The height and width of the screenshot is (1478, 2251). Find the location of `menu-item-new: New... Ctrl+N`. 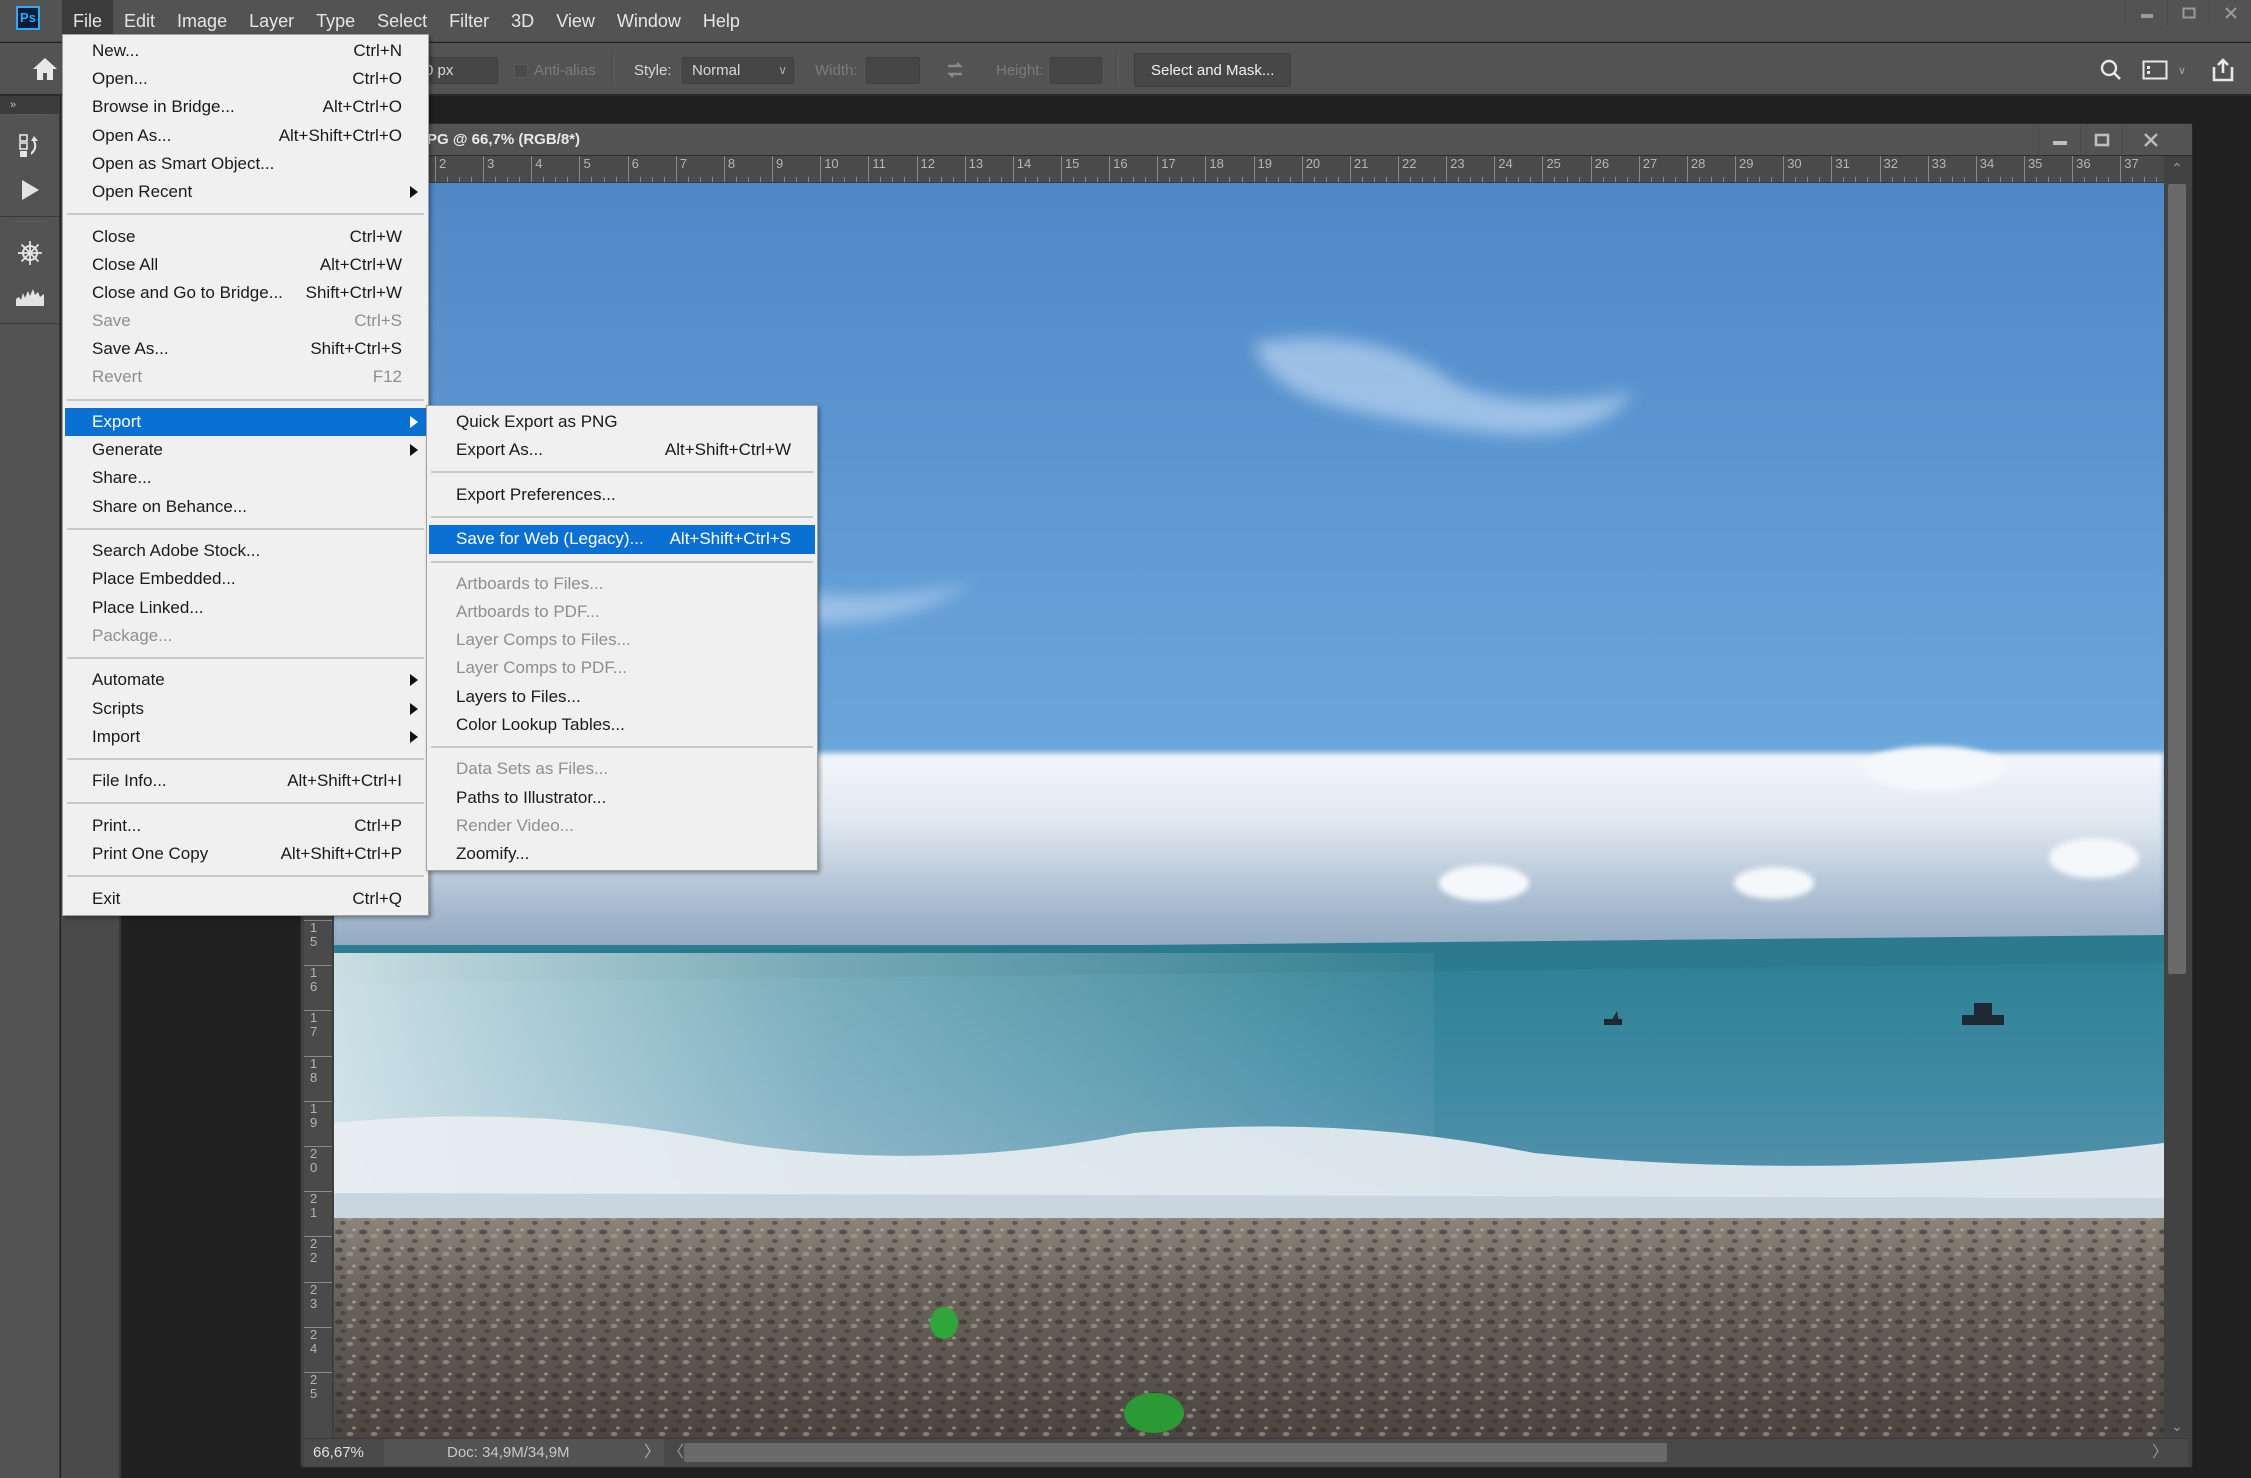

menu-item-new: New... Ctrl+N is located at coordinates (245, 51).